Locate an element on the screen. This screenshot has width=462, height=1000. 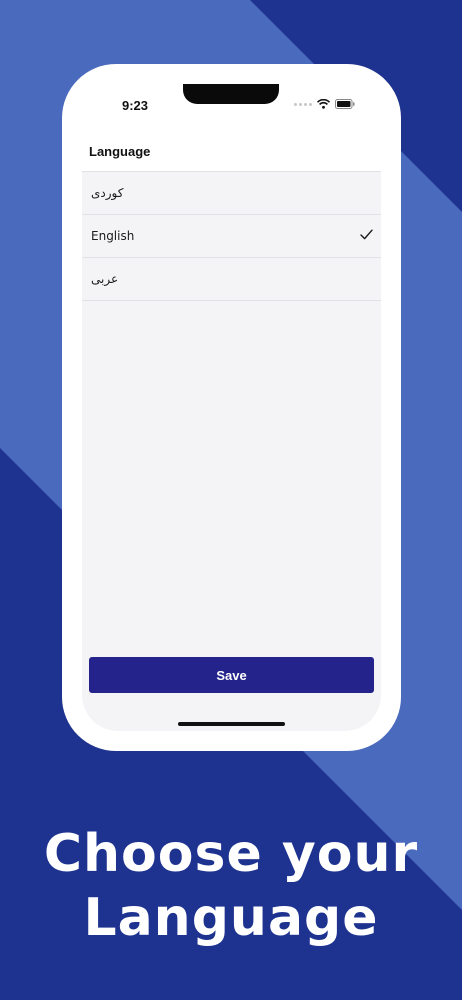
status-icons is located at coordinates (324, 104).